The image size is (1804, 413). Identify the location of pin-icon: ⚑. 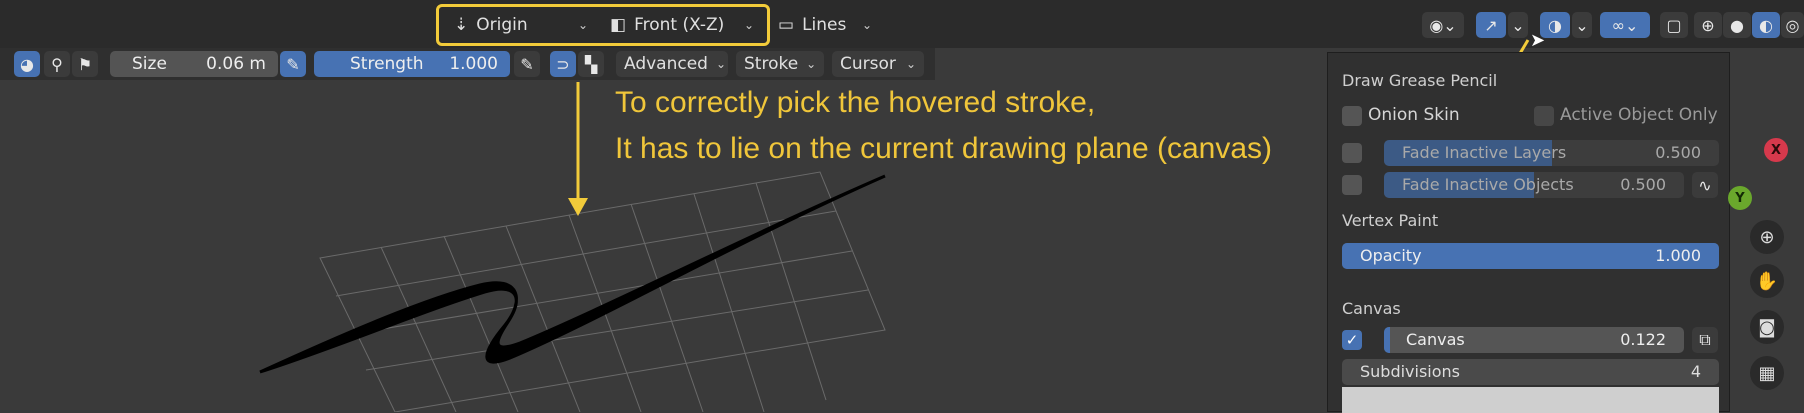
(85, 64).